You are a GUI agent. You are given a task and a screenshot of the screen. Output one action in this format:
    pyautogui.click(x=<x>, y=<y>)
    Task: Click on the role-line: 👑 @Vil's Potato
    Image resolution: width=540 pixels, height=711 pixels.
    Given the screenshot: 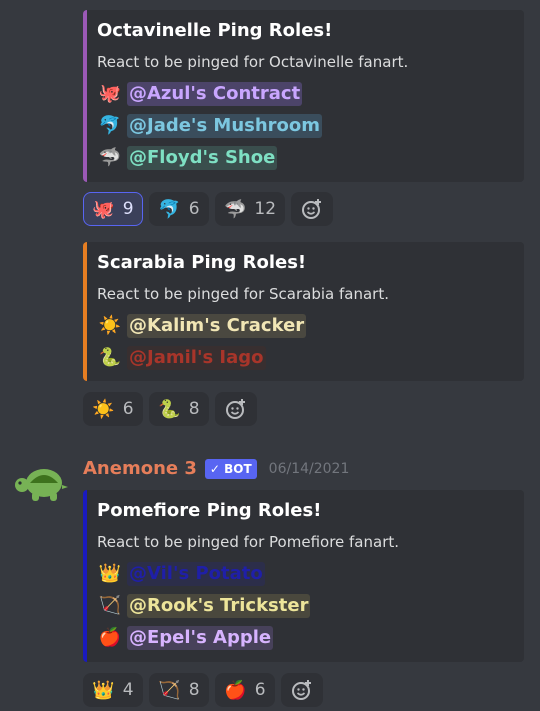 What is the action you would take?
    pyautogui.click(x=304, y=574)
    